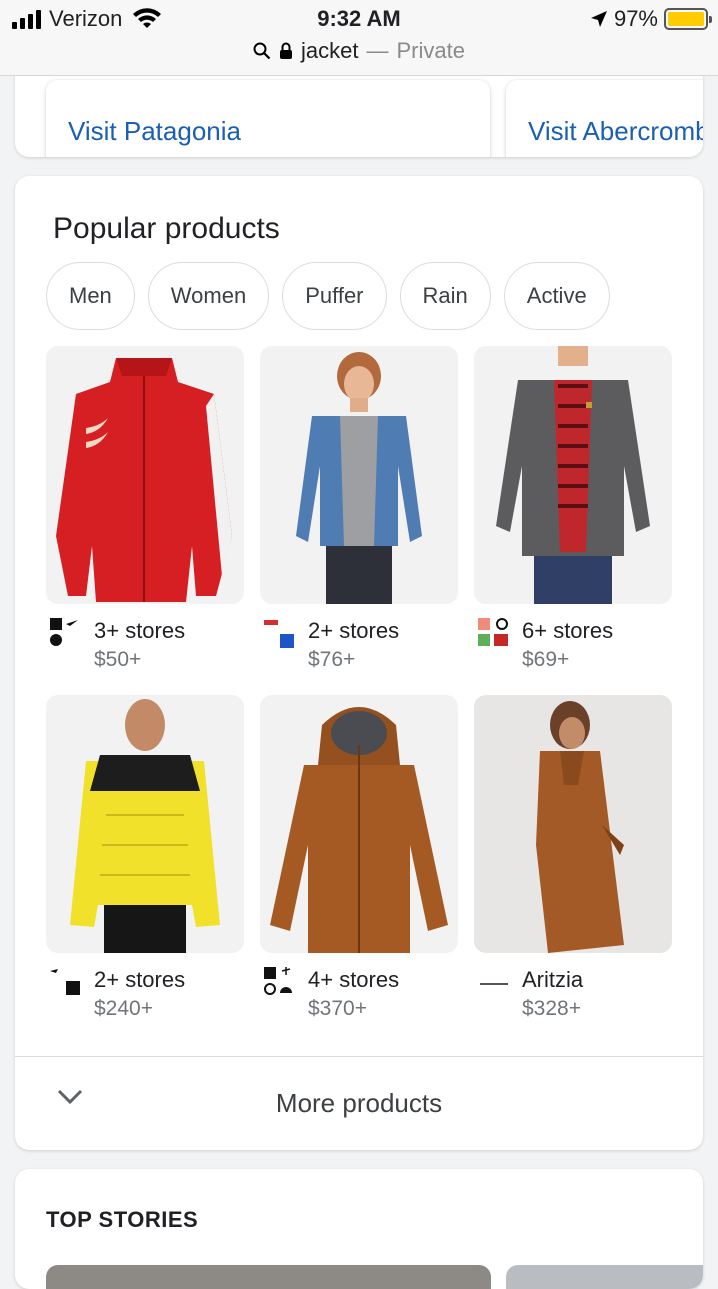  I want to click on status-bar: Verizon 9:32 AM 97% jacket — Private, so click(359, 38).